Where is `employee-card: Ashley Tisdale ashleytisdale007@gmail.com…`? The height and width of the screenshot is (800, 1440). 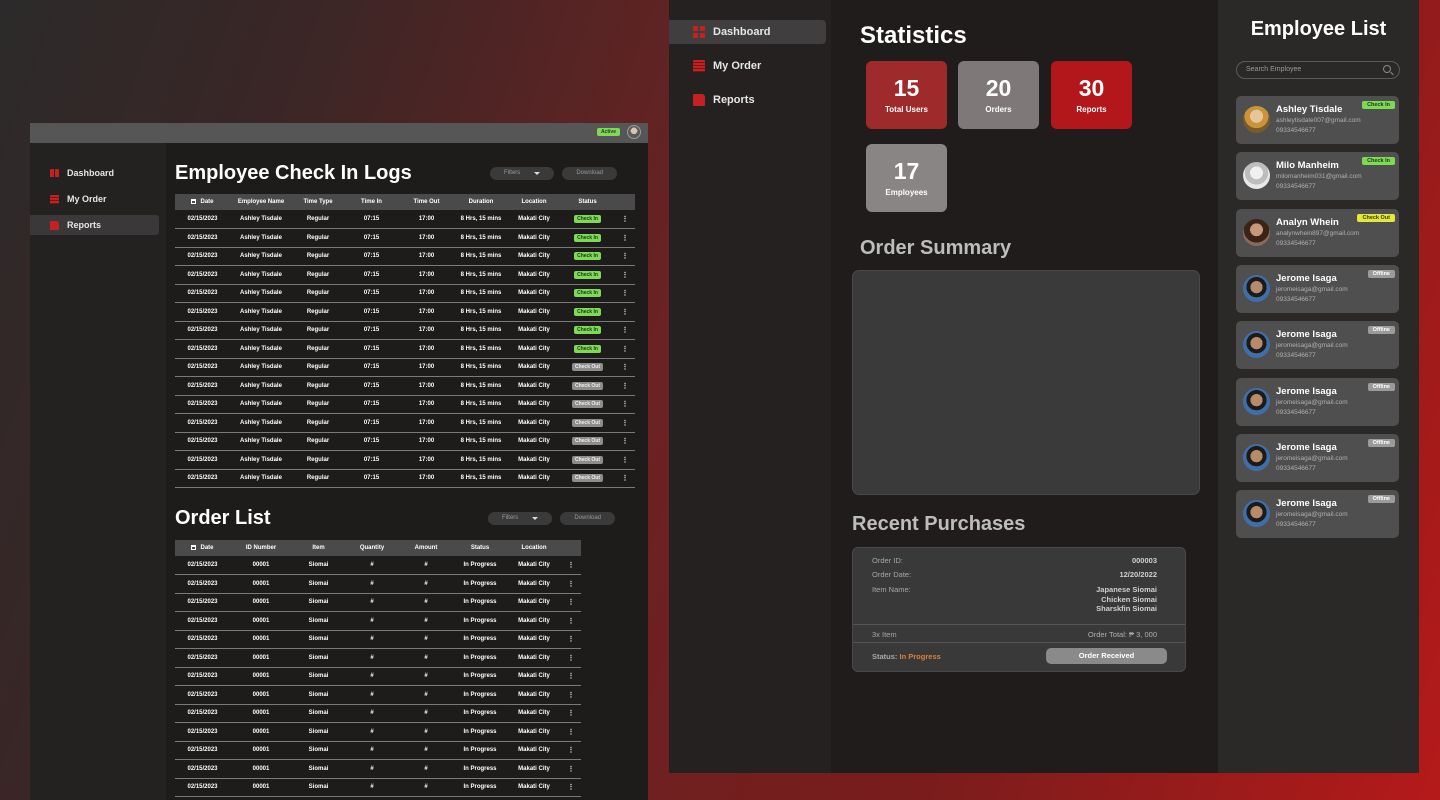 employee-card: Ashley Tisdale ashleytisdale007@gmail.com… is located at coordinates (1317, 120).